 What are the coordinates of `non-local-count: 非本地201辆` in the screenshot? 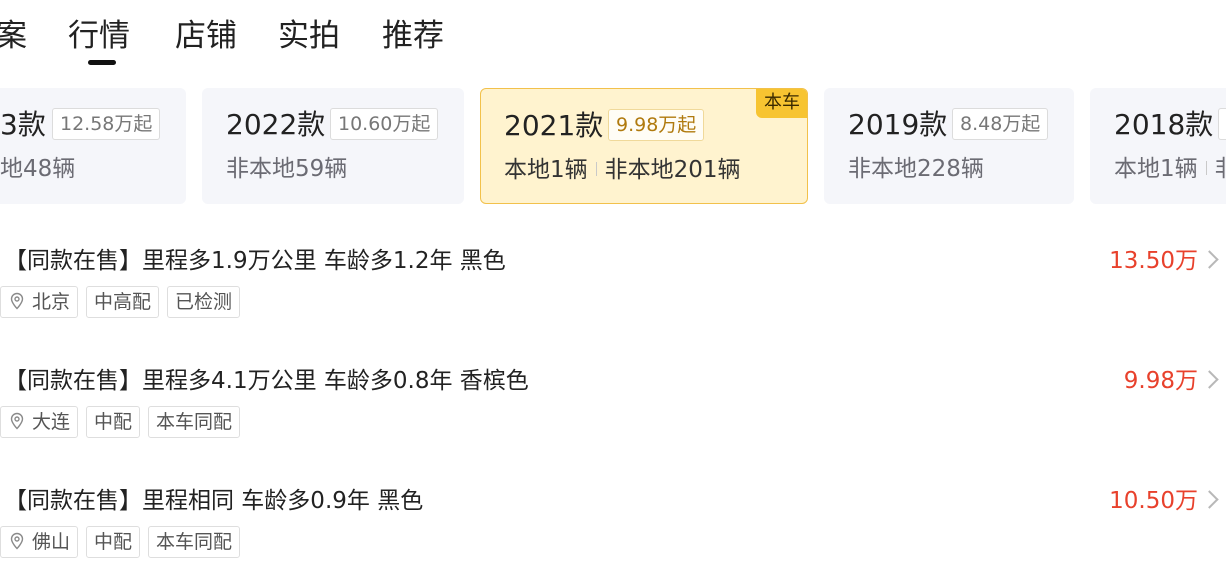 It's located at (672, 170).